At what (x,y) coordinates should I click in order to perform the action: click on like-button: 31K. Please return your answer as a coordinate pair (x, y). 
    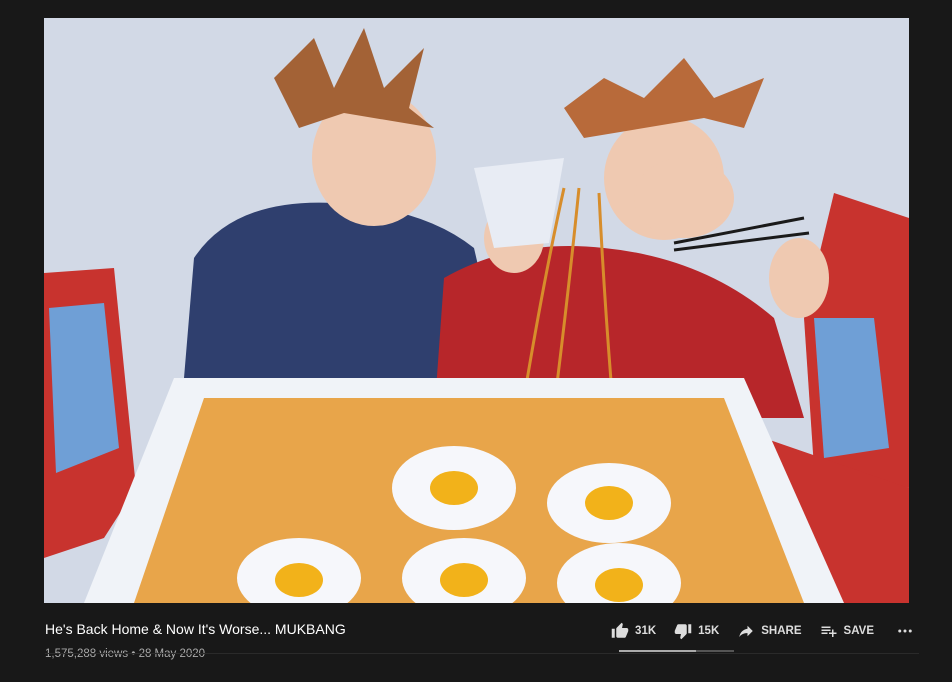
    Looking at the image, I should click on (633, 631).